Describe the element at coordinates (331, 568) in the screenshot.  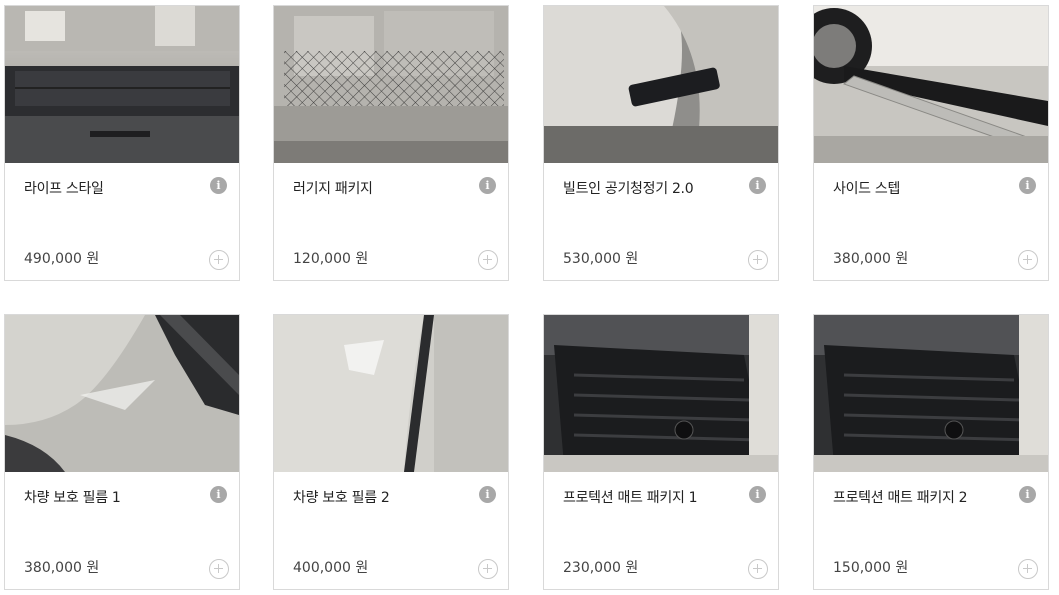
I see `product-price: 400,000 원` at that location.